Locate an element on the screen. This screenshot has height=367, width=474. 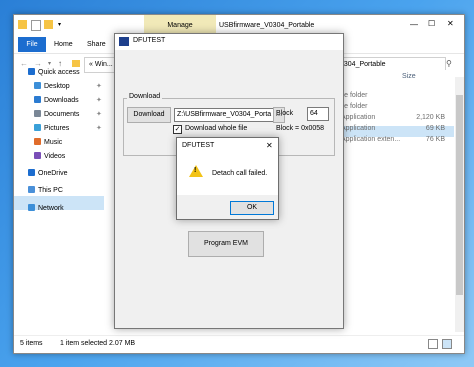
sidebar-item-music: Music is located at coordinates (48, 143).